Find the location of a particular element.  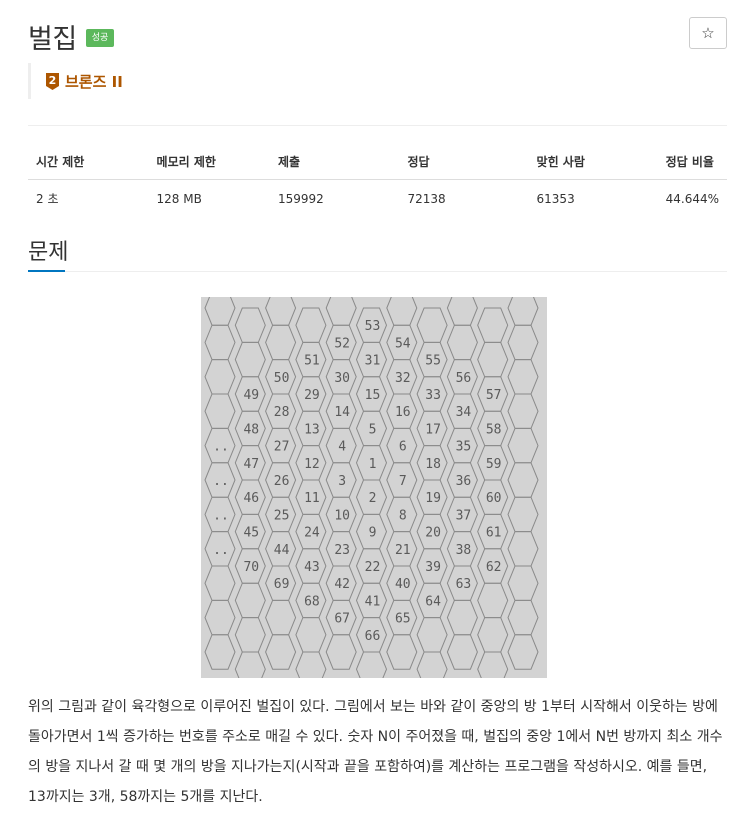

hex-number: 2 is located at coordinates (373, 498).